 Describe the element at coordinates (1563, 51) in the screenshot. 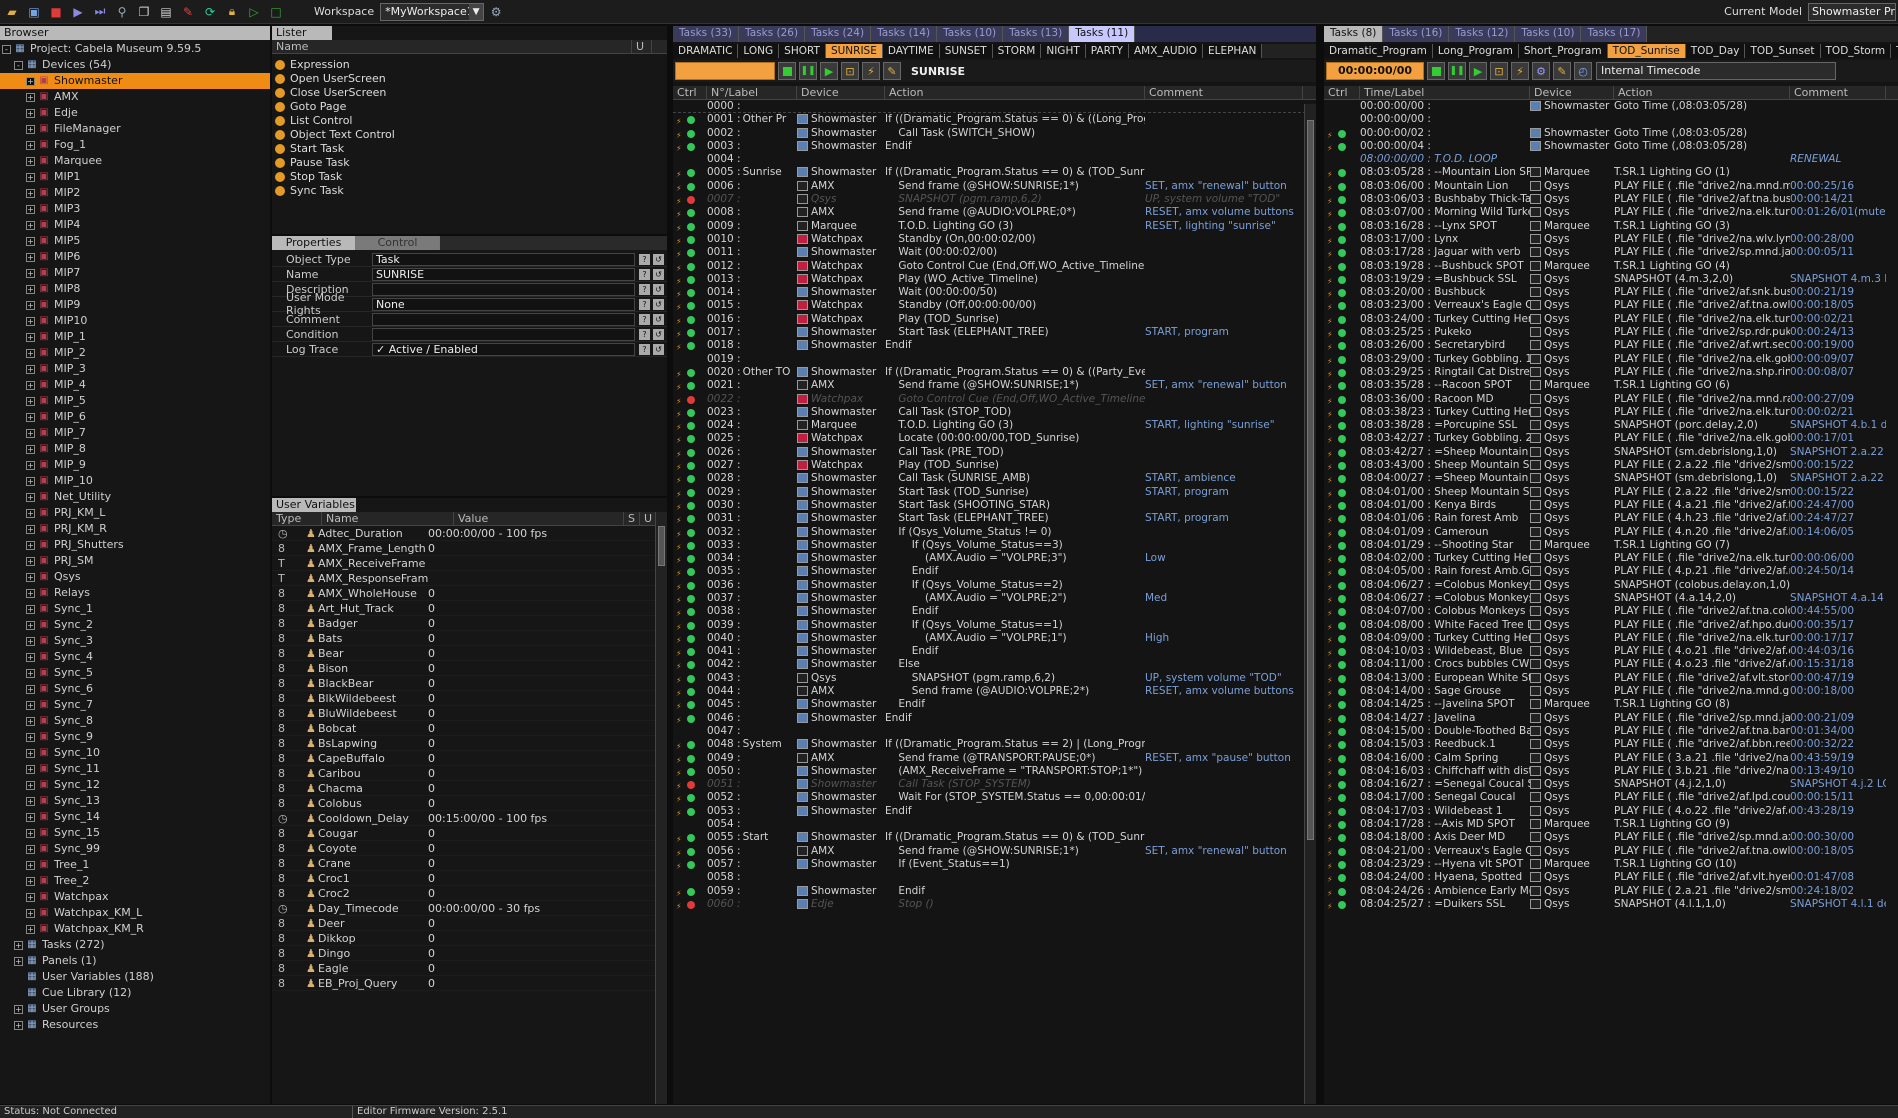

I see `timeline-tab: Short_Program` at that location.